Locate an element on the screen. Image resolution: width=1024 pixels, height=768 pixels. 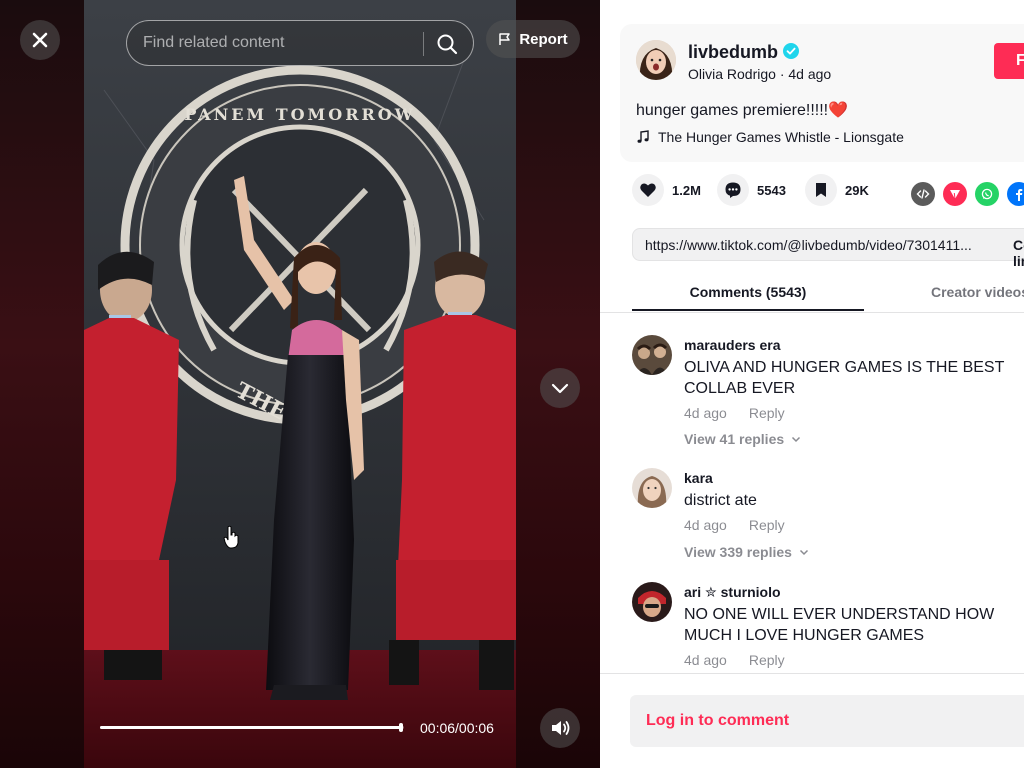
hand-cursor-icon is located at coordinates (231, 537).